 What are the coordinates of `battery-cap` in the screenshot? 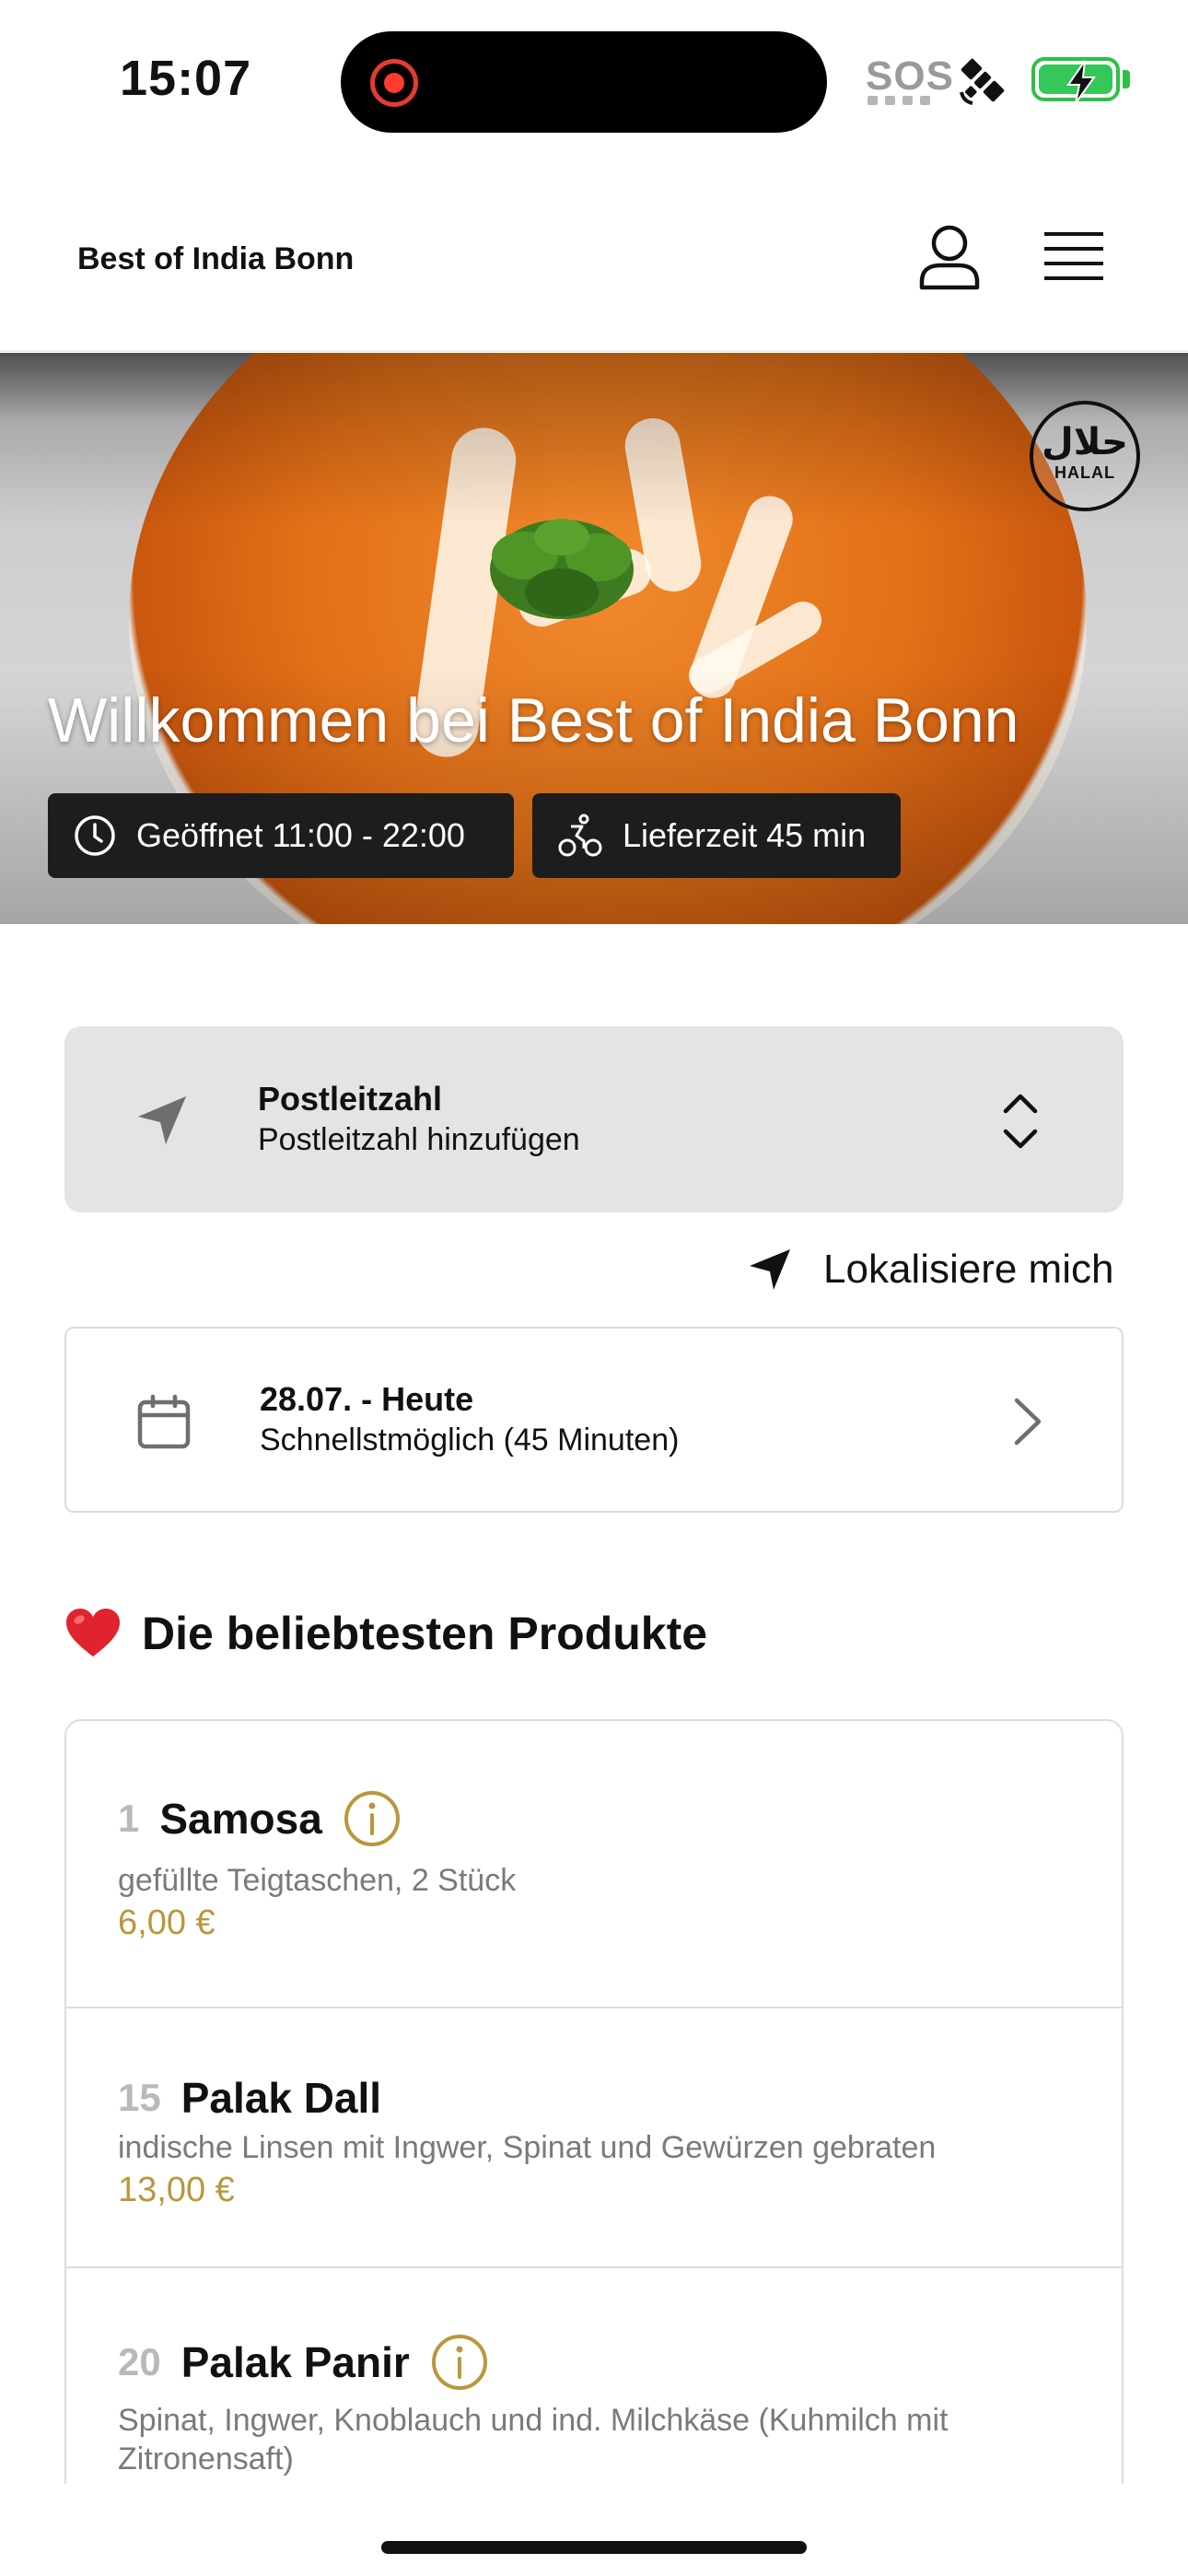 It's located at (1126, 79).